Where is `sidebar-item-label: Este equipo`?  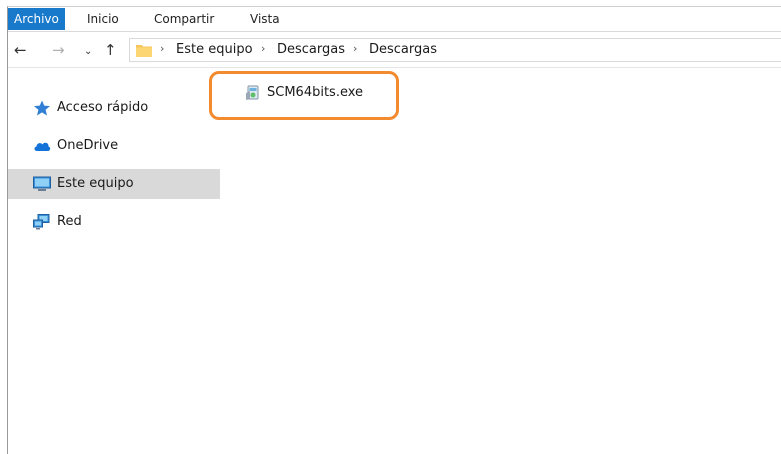
sidebar-item-label: Este equipo is located at coordinates (95, 183).